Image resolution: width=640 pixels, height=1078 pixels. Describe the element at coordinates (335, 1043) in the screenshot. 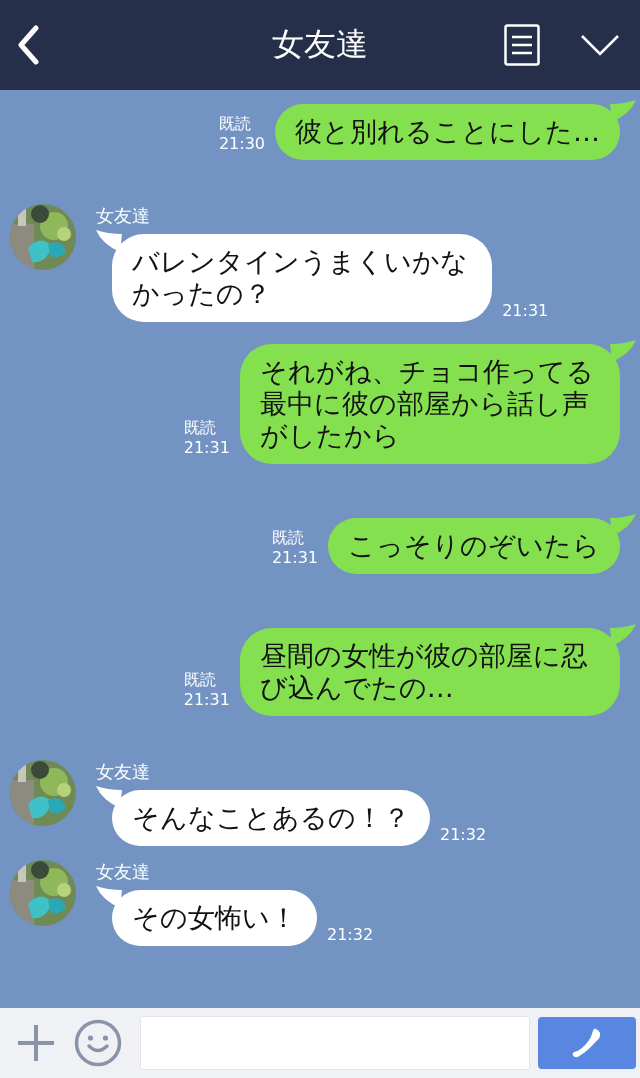

I see `message-input` at that location.